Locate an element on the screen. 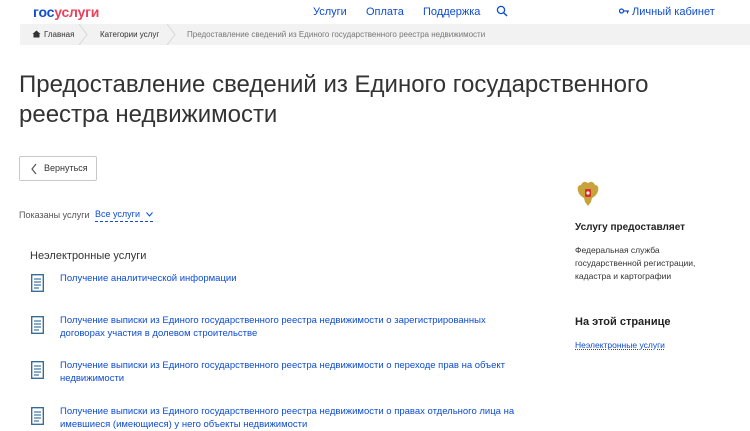 The image size is (750, 431). coat-of-arms-icon is located at coordinates (588, 193).